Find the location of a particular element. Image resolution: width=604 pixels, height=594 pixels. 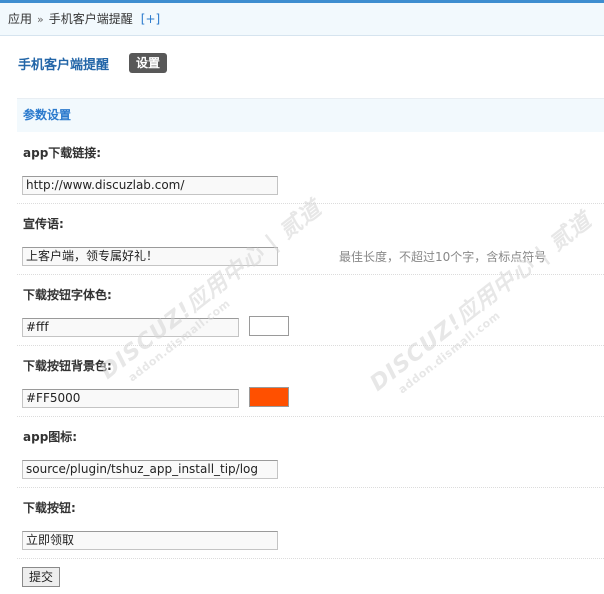

slogan-tip: 最佳长度，不超过10个字，含标点符号 is located at coordinates (443, 257).